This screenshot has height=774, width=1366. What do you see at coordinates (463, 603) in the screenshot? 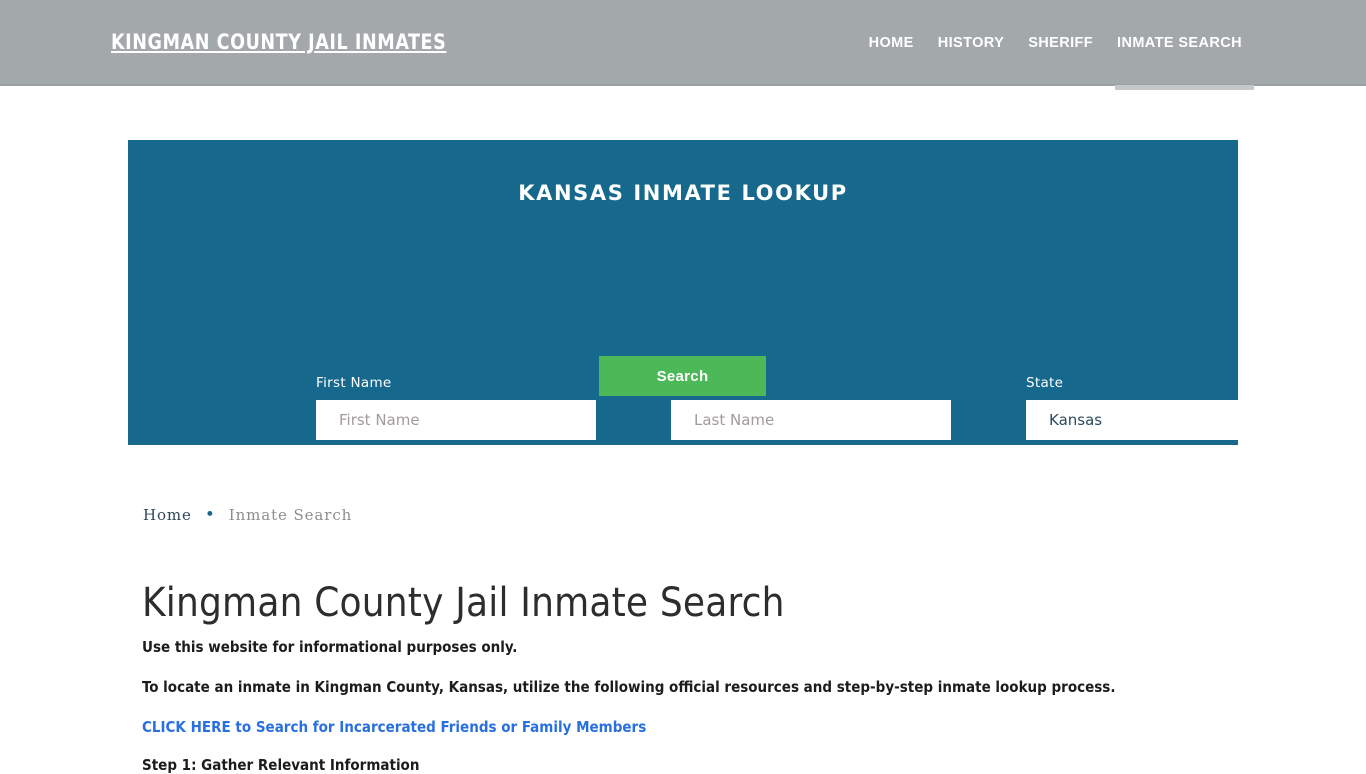
I see `page-title: Kingman County Jail Inmate Search` at bounding box center [463, 603].